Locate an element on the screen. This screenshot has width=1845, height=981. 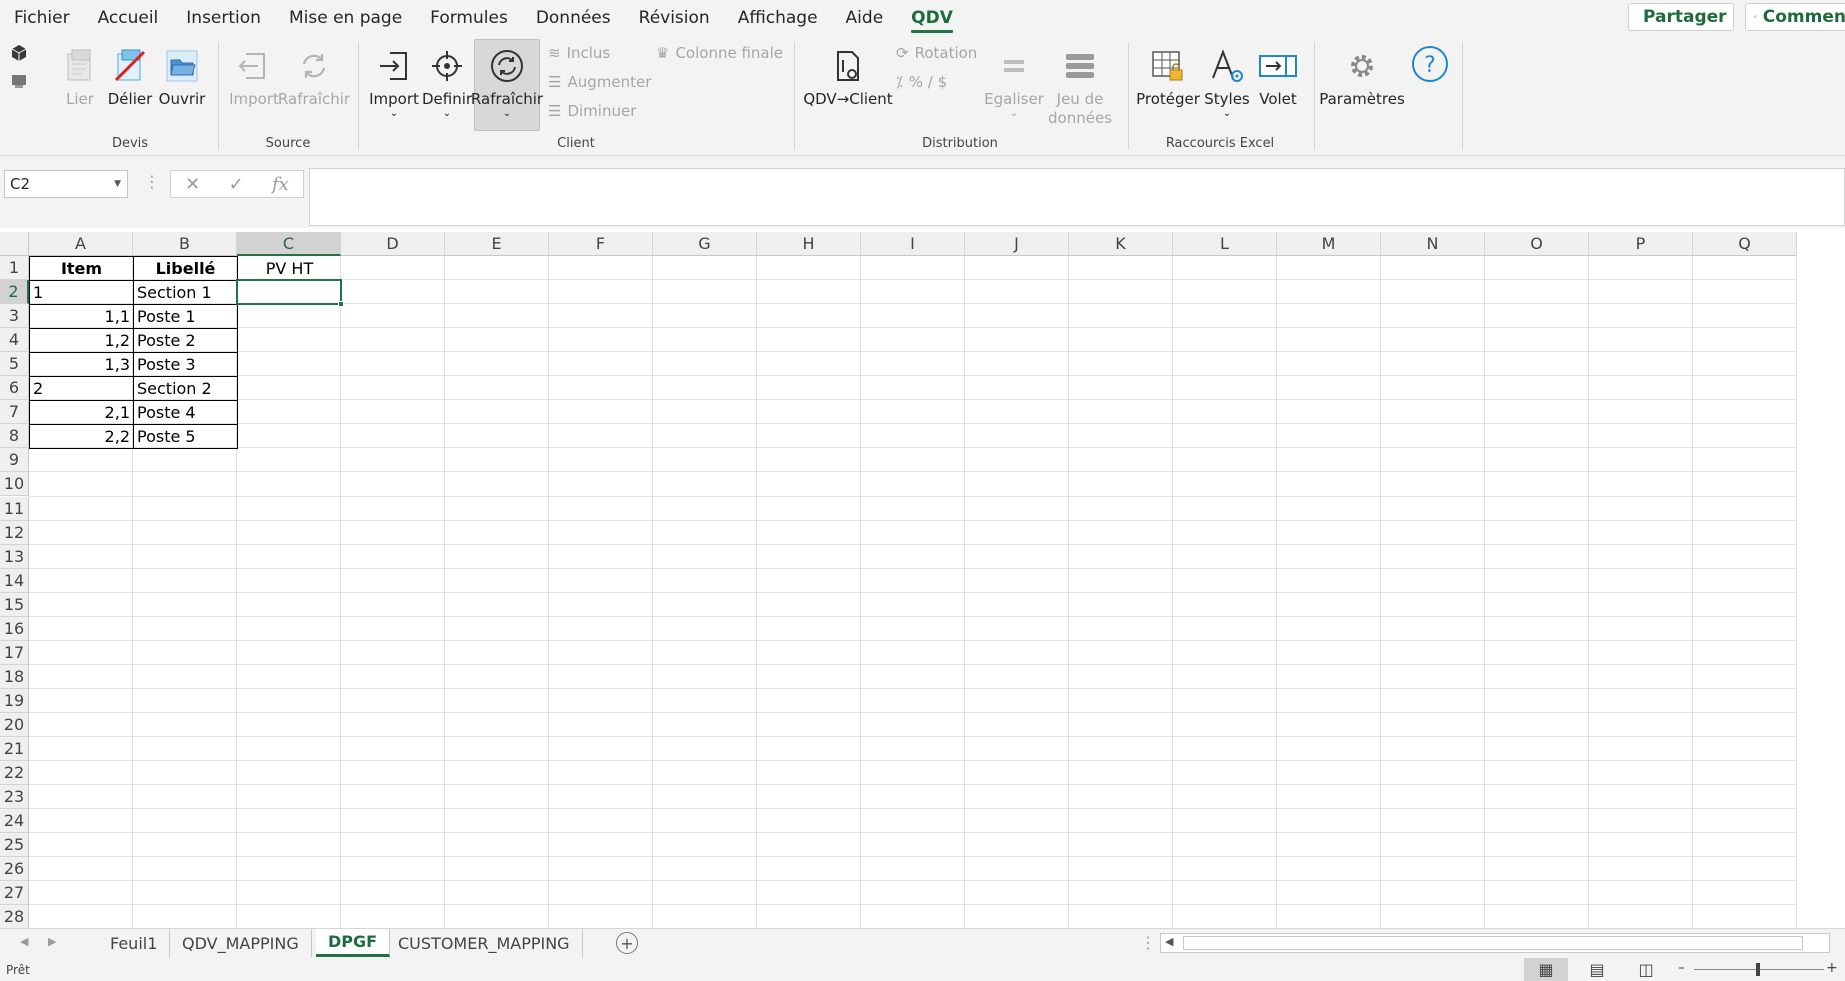
share-button: Partager is located at coordinates (1681, 17).